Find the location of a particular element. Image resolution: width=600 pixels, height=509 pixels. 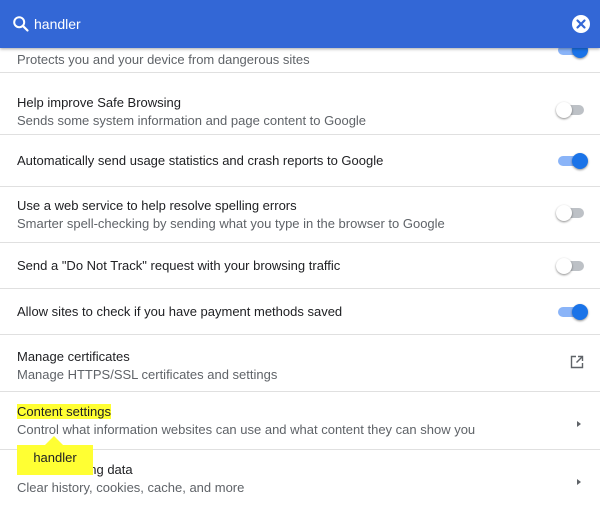

row-title: Help improve Safe Browsing is located at coordinates (99, 102).